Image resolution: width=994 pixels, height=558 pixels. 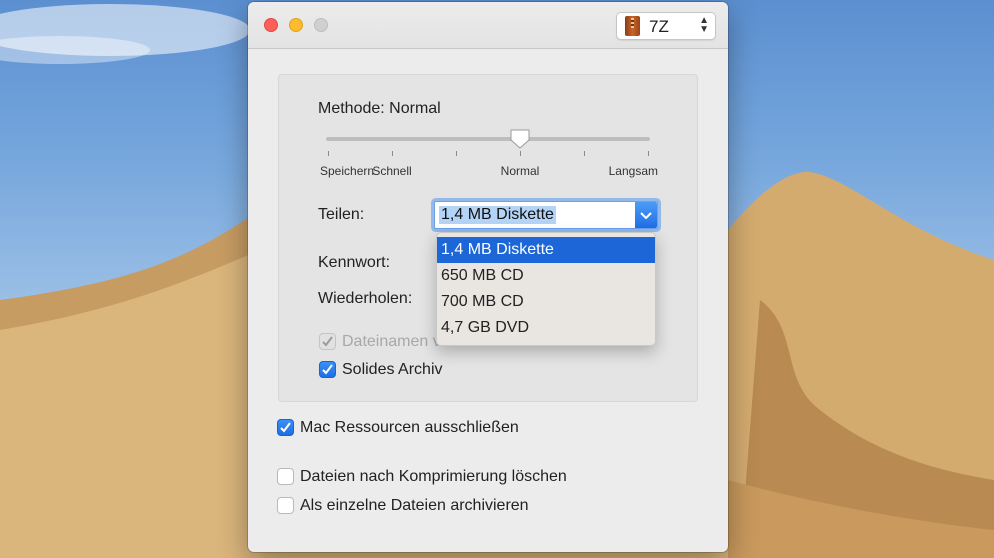 I want to click on solid-archive-label: Solides Archiv, so click(x=392, y=369).